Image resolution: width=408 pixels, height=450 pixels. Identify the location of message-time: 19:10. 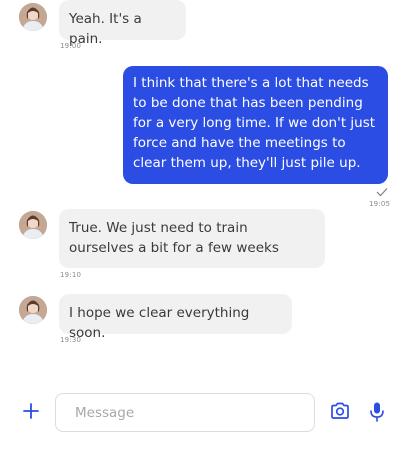
(71, 275).